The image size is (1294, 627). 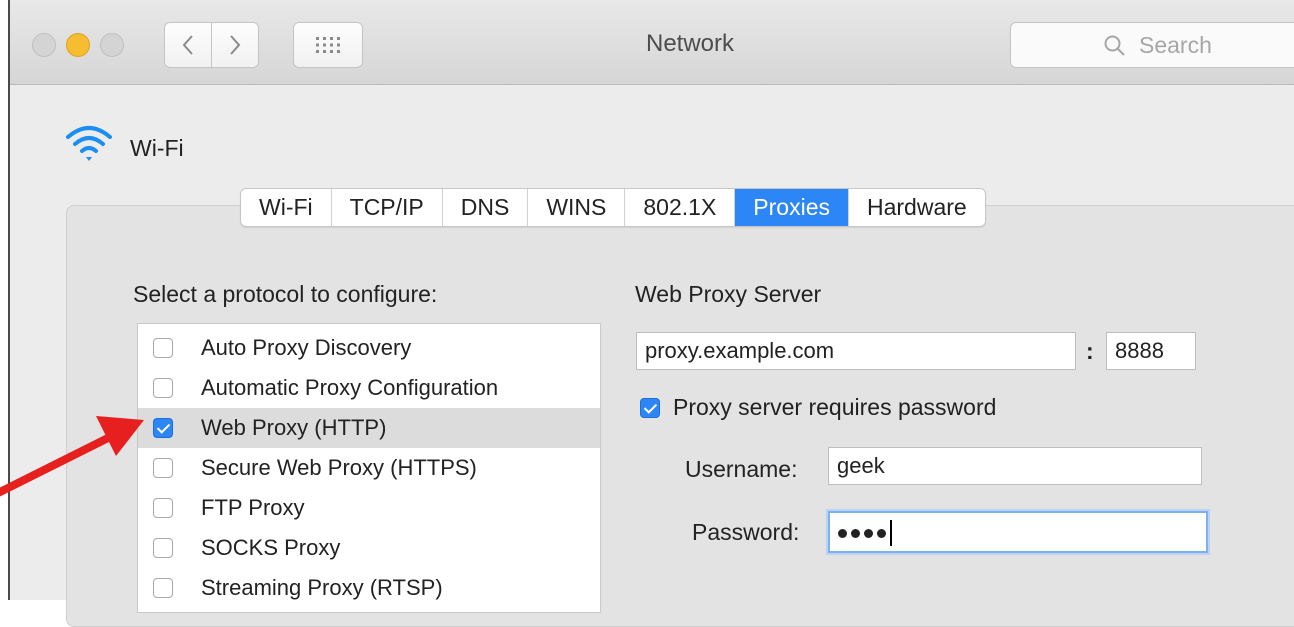 What do you see at coordinates (1015, 466) in the screenshot?
I see `username-field: geek` at bounding box center [1015, 466].